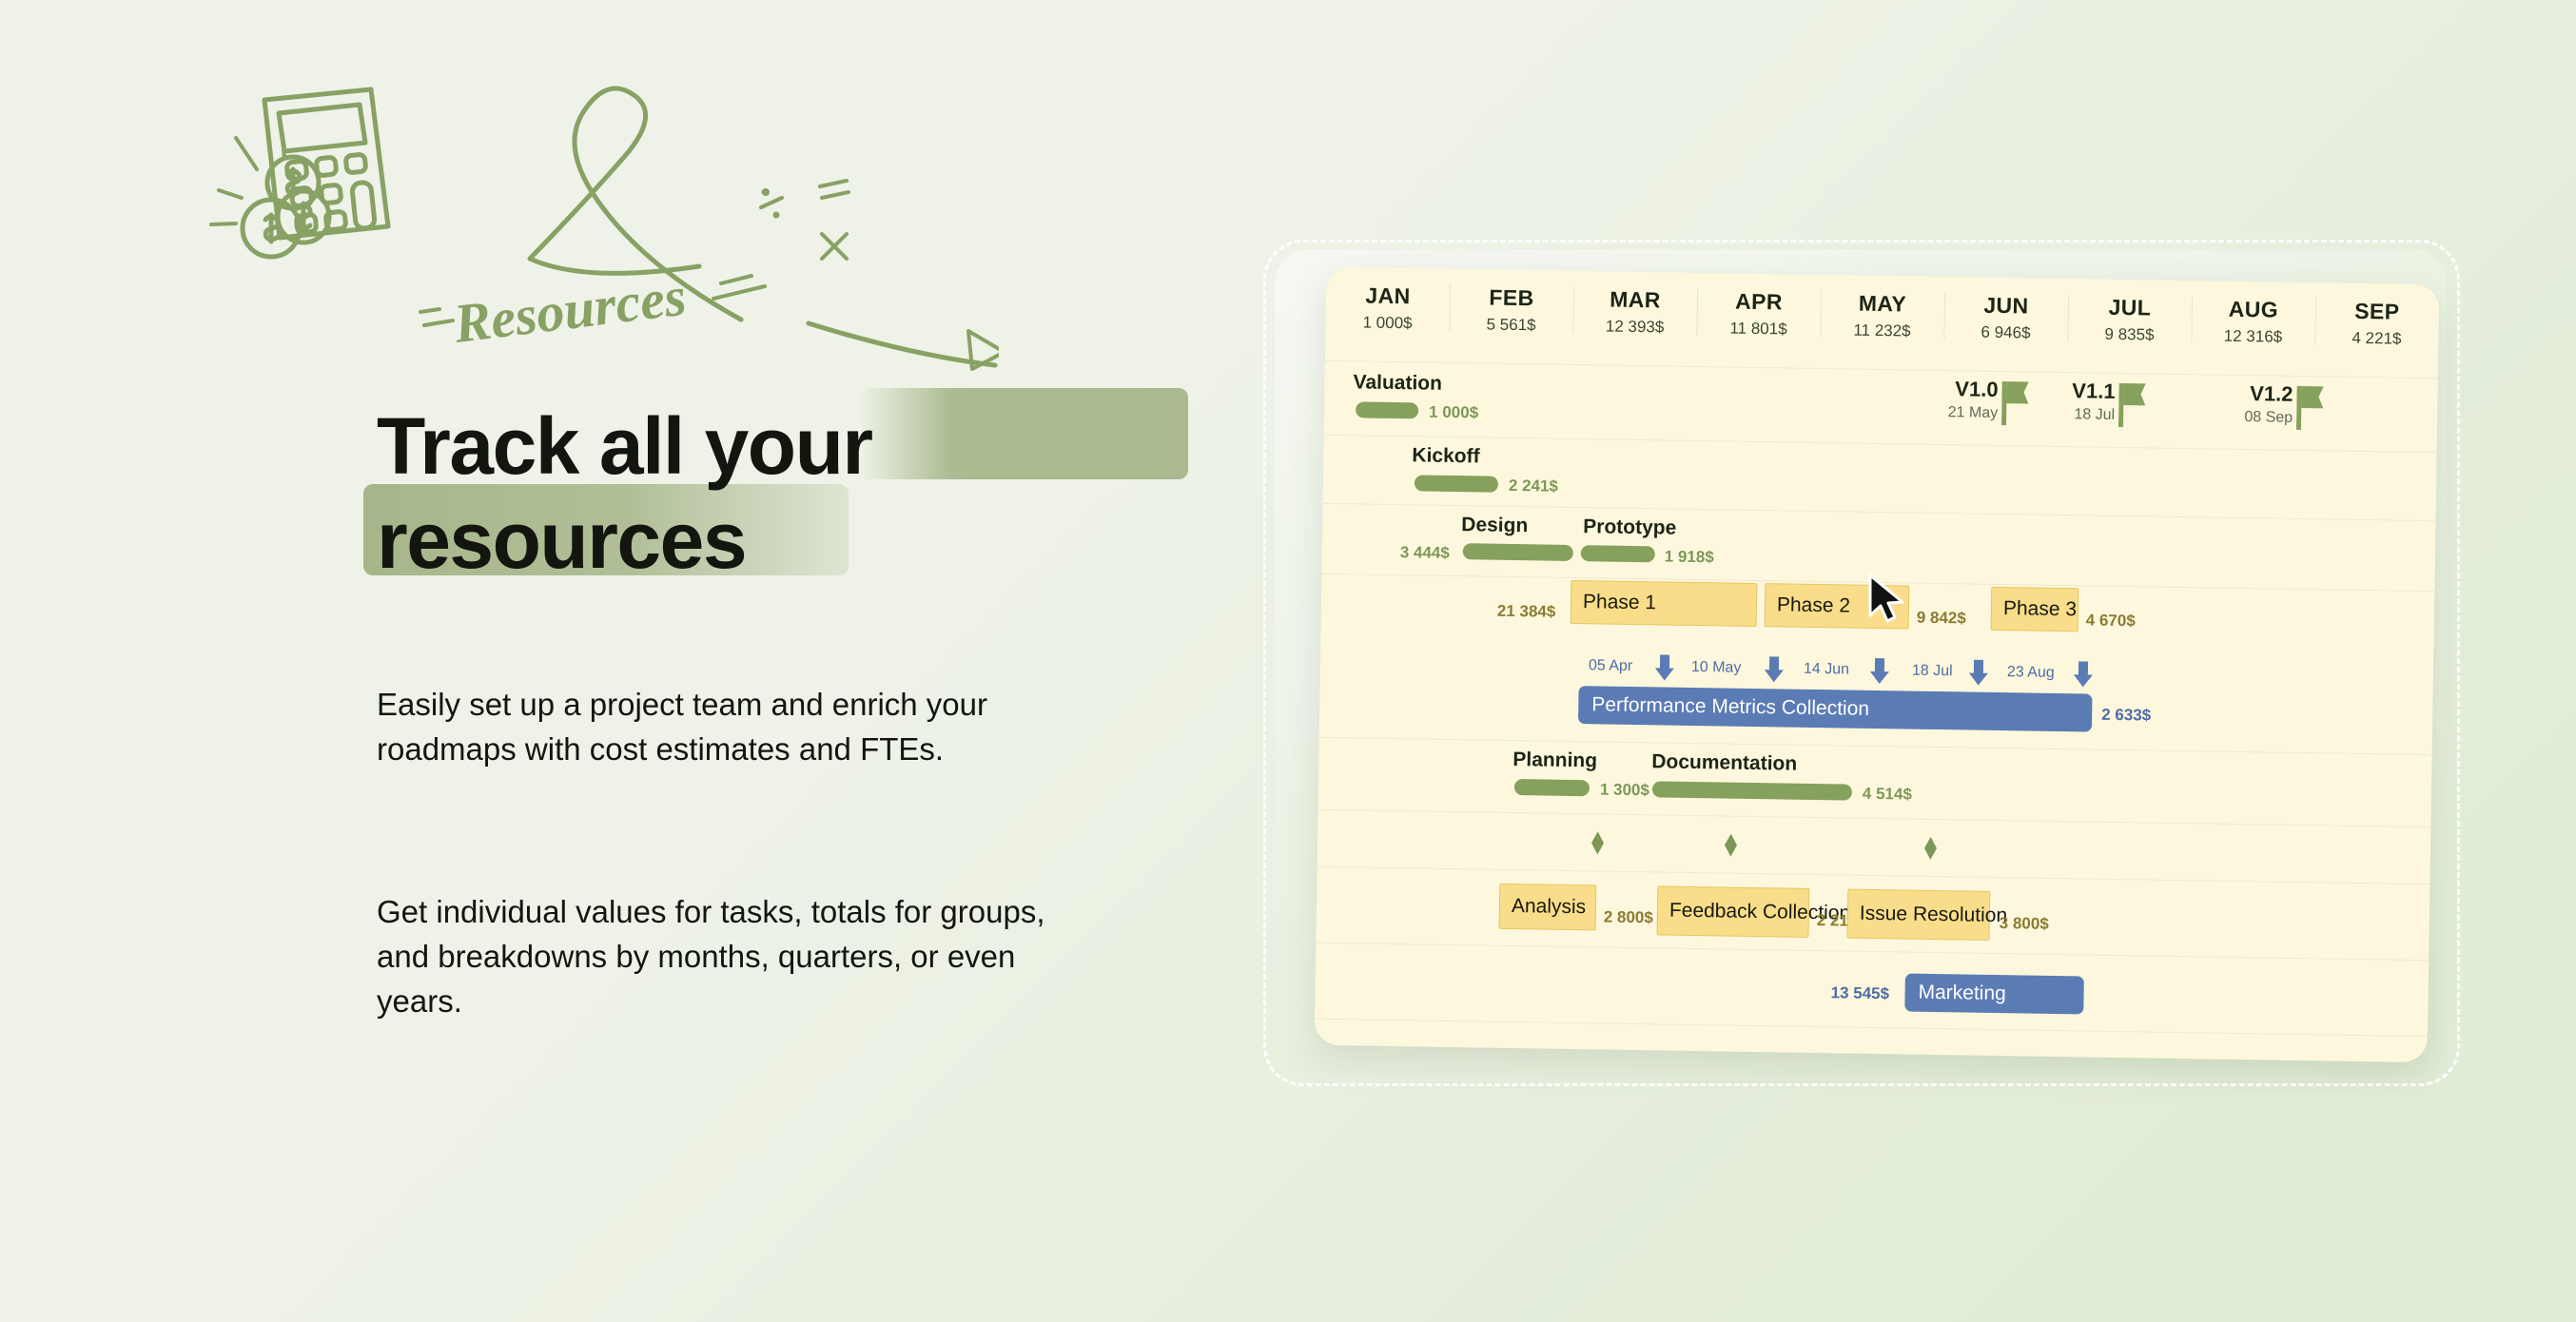  Describe the element at coordinates (2035, 609) in the screenshot. I see `task-box-phase-3: Phase 3` at that location.